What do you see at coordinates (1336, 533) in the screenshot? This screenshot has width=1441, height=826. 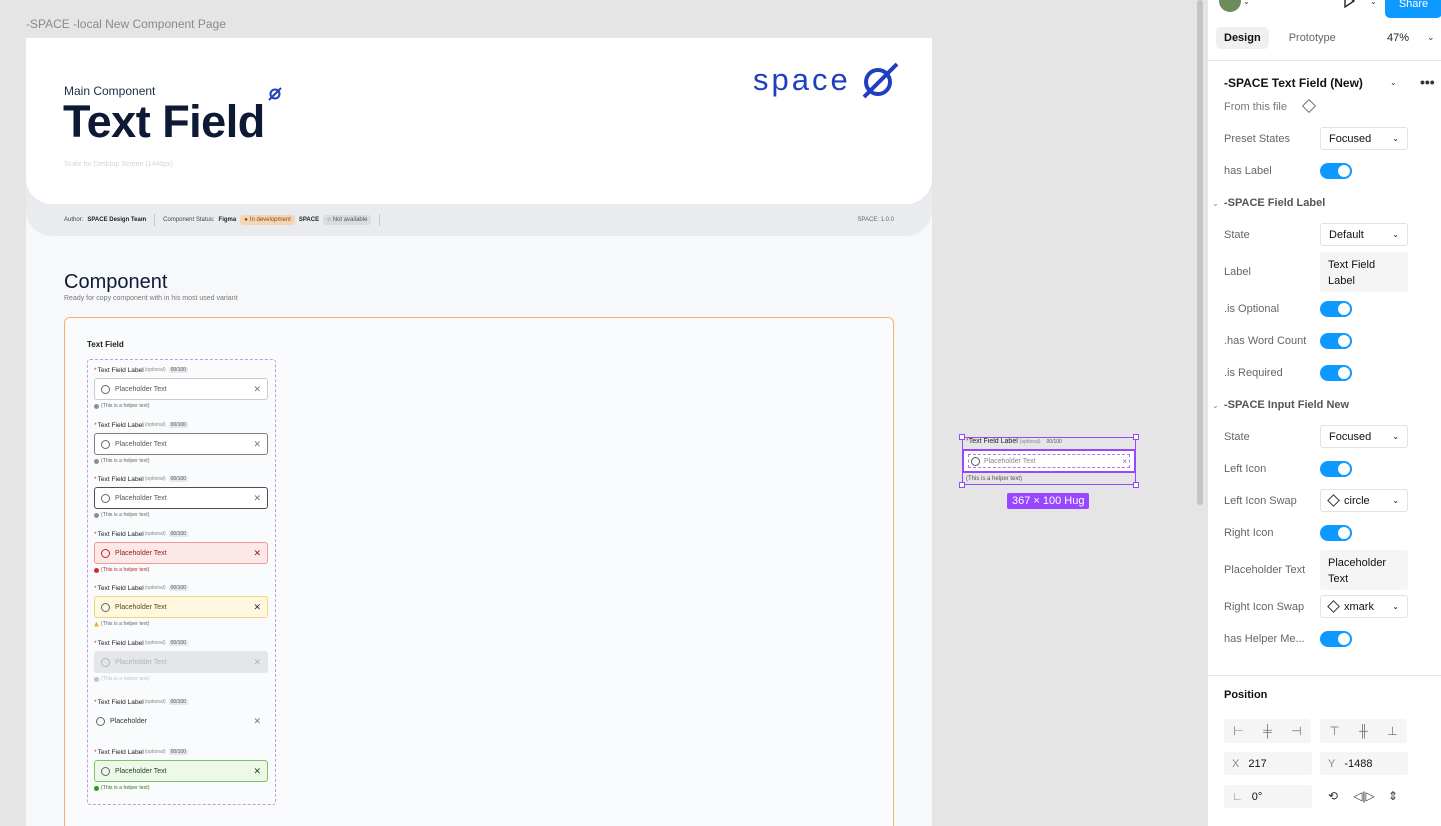 I see `right-icon-toggle` at bounding box center [1336, 533].